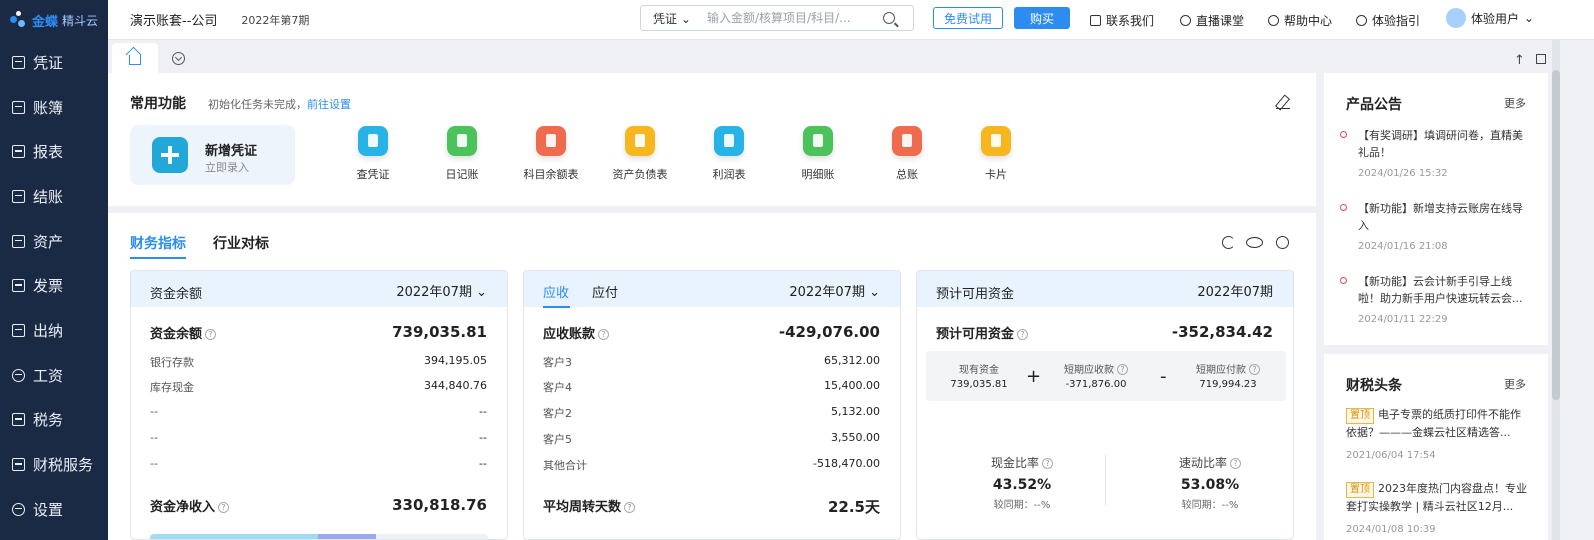 The width and height of the screenshot is (1594, 540). Describe the element at coordinates (18, 509) in the screenshot. I see `settings-icon` at that location.